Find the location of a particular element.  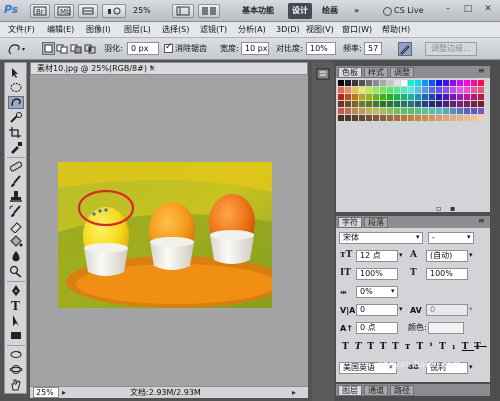

close-button: ✕ is located at coordinates (488, 10).